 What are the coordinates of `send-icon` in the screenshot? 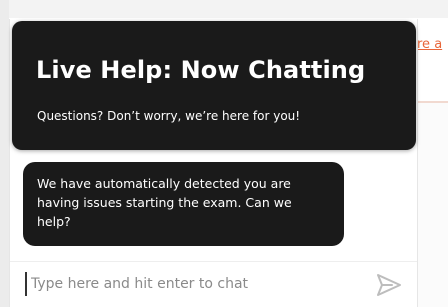 It's located at (389, 285).